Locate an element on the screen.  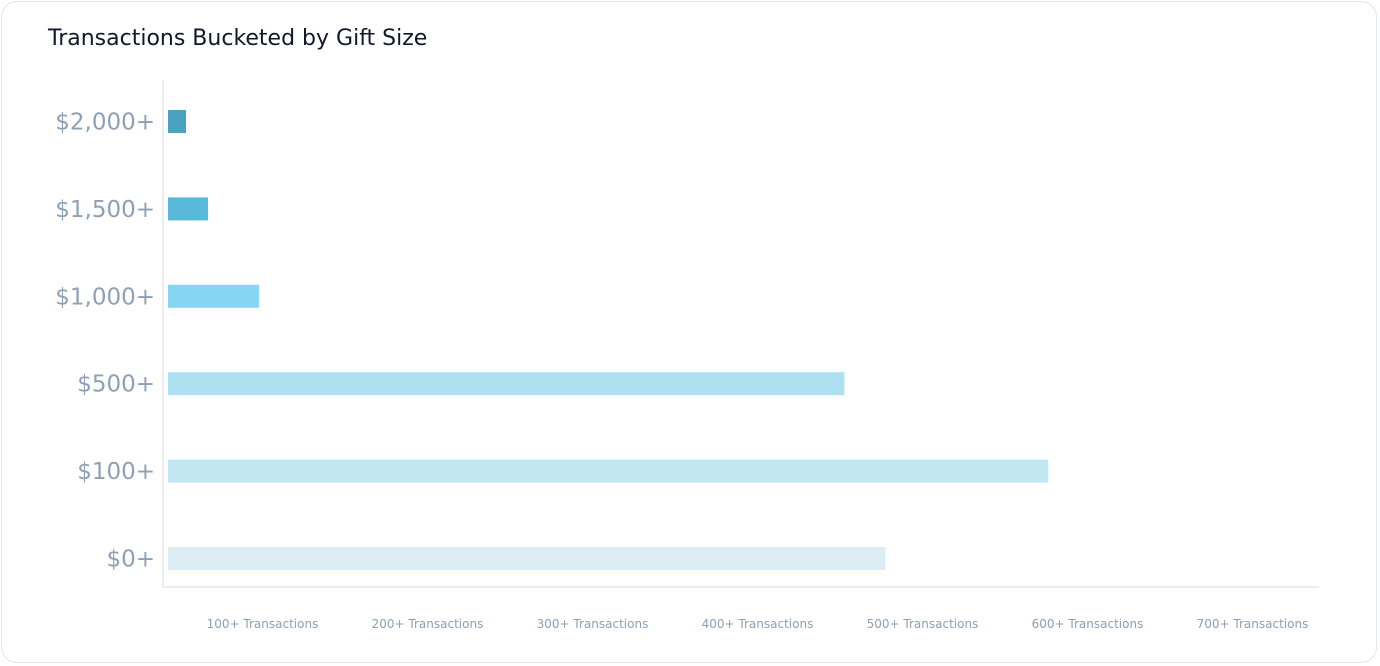
x-tick-label: 500+ Transactions is located at coordinates (923, 624).